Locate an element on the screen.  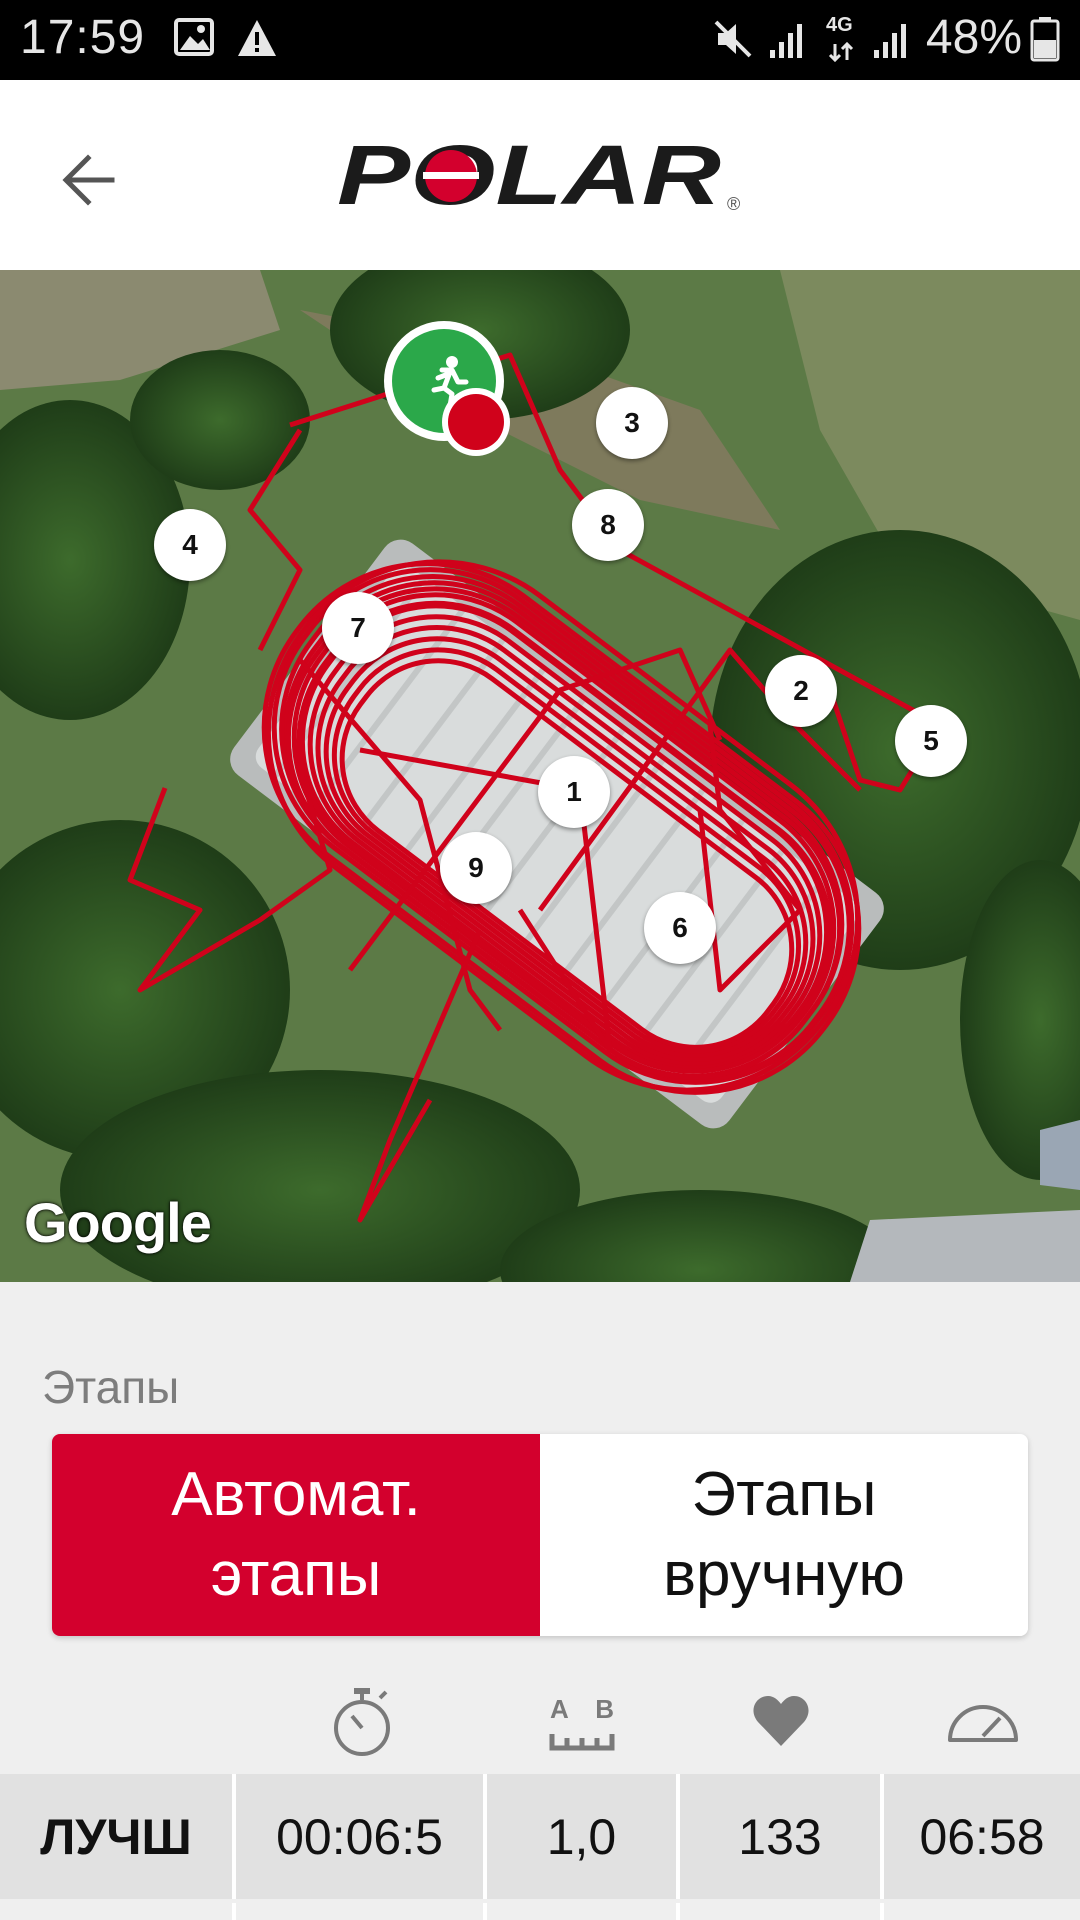
lap-marker-5: 5 is located at coordinates (931, 741).